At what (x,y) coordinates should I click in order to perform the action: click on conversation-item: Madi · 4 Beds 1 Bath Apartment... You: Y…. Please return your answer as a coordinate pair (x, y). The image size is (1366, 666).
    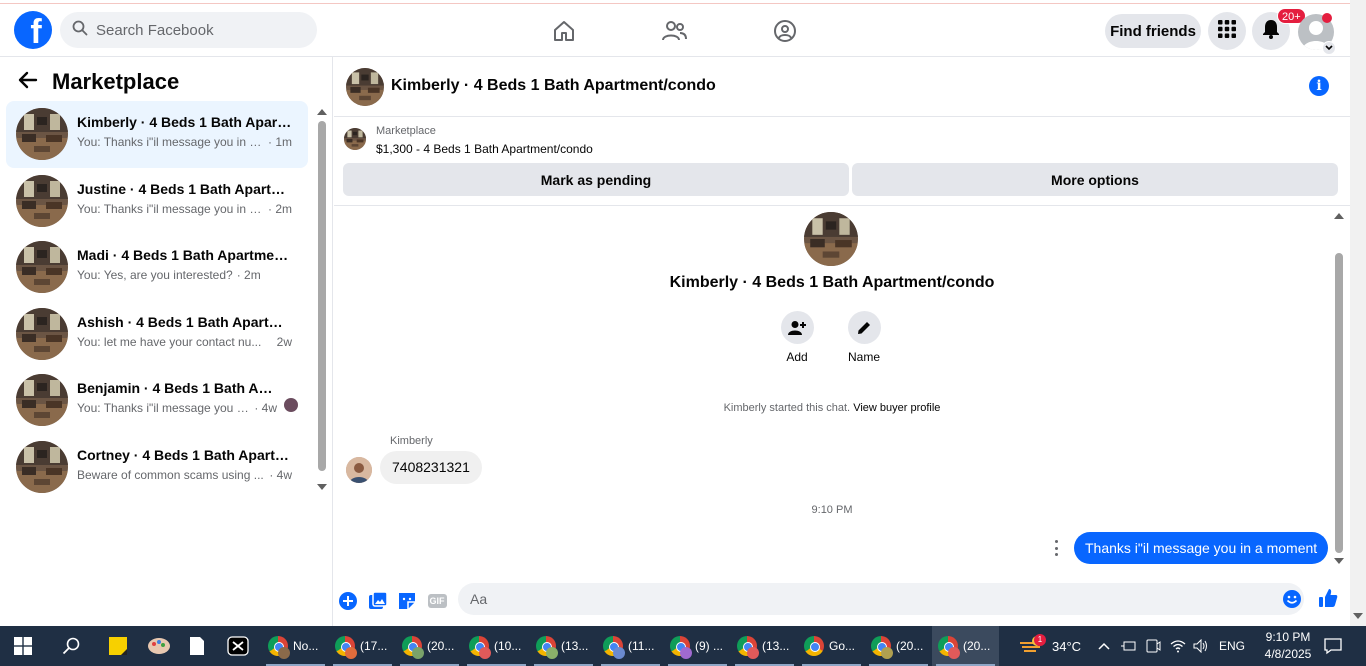
    Looking at the image, I should click on (157, 267).